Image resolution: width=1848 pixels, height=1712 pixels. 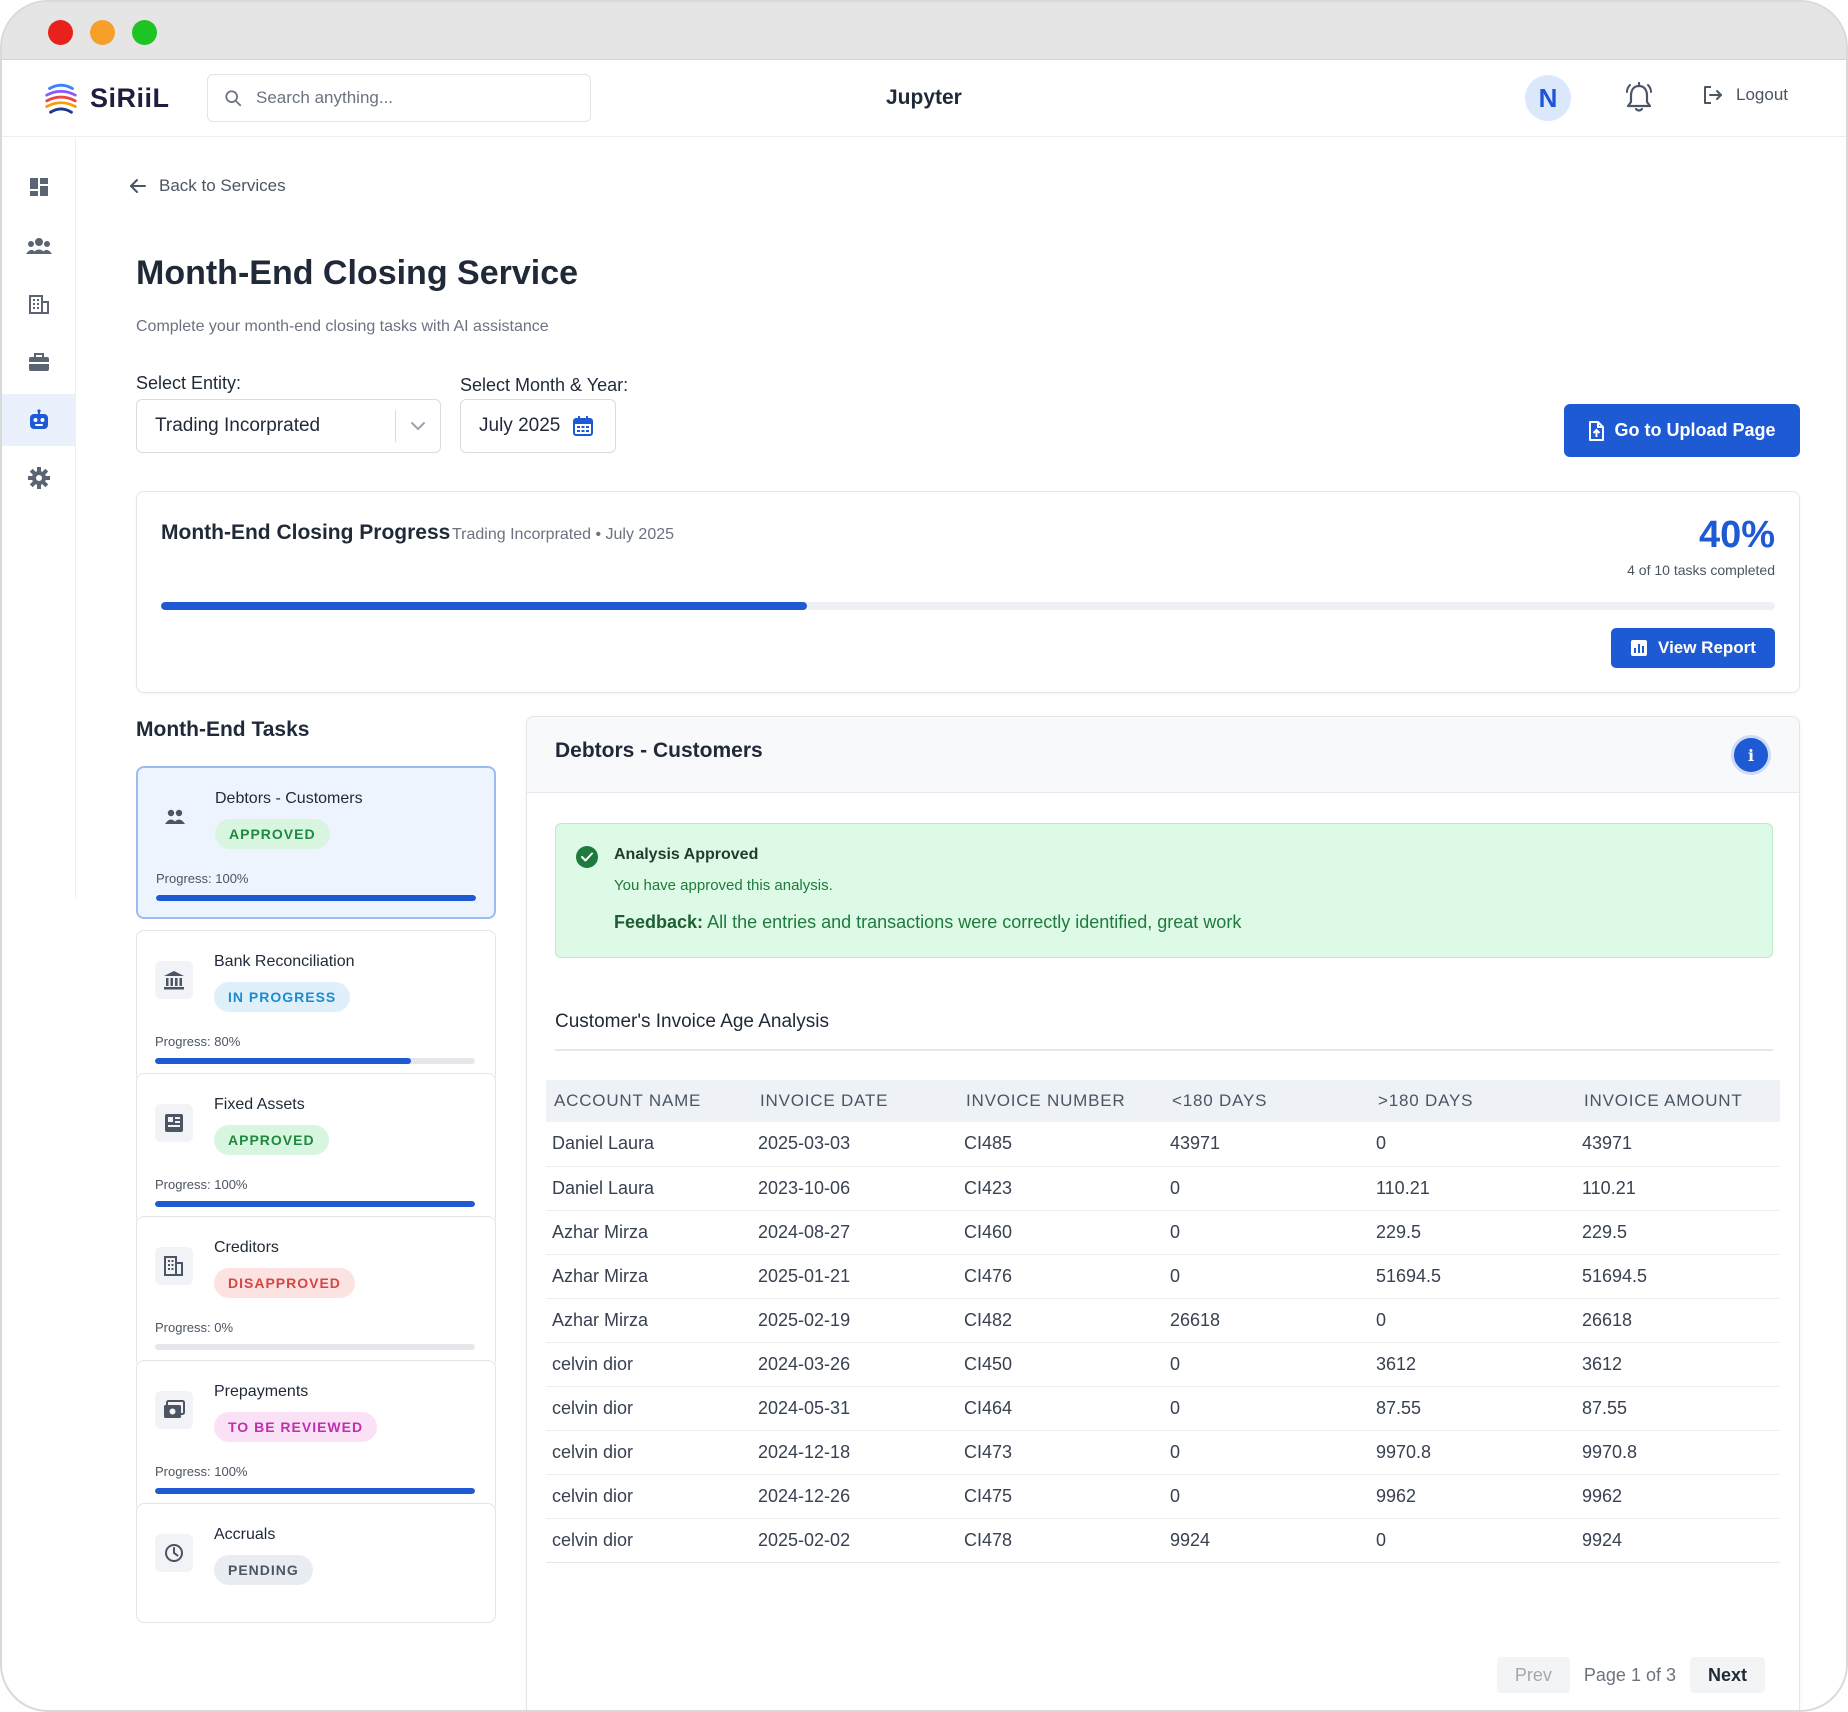 What do you see at coordinates (1061, 1188) in the screenshot?
I see `table-cell: CI423` at bounding box center [1061, 1188].